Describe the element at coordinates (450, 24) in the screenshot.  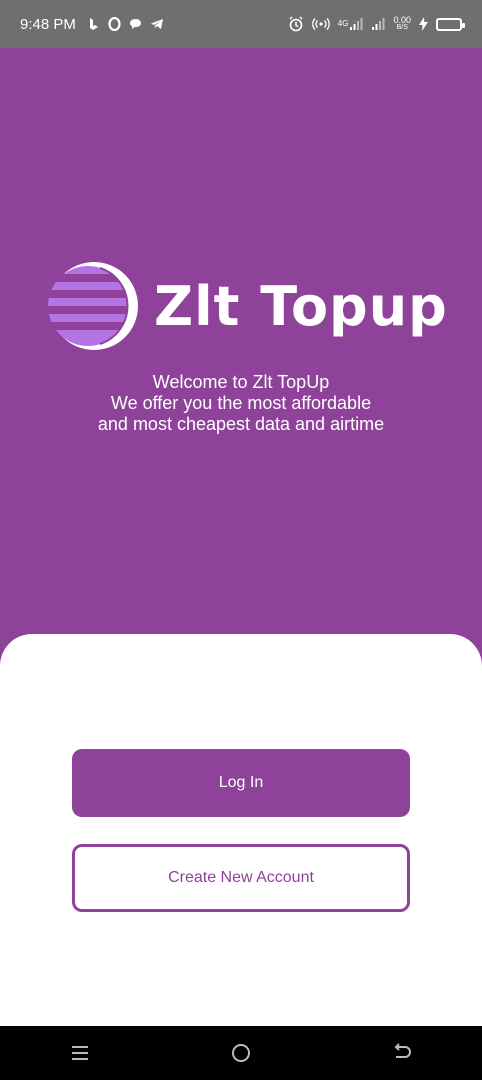
I see `battery-icon` at that location.